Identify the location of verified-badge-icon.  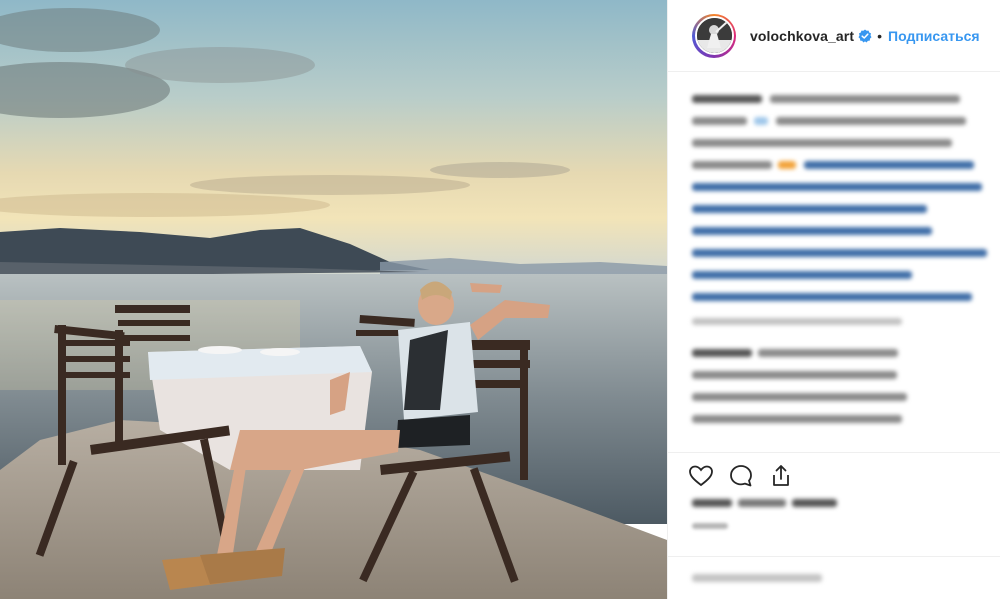
(865, 36).